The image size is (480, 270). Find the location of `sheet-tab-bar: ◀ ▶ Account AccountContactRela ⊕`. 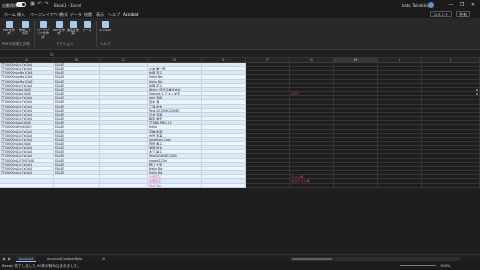

sheet-tab-bar: ◀ ▶ Account AccountContactRela ⊕ is located at coordinates (240, 258).